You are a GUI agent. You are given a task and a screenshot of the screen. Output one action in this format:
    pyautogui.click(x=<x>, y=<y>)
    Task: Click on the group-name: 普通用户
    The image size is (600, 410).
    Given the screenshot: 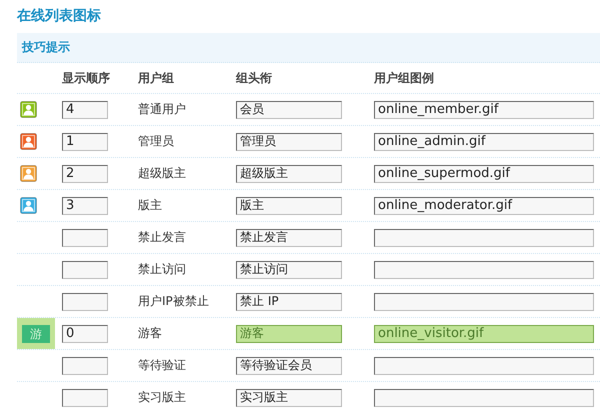 What is the action you would take?
    pyautogui.click(x=162, y=109)
    